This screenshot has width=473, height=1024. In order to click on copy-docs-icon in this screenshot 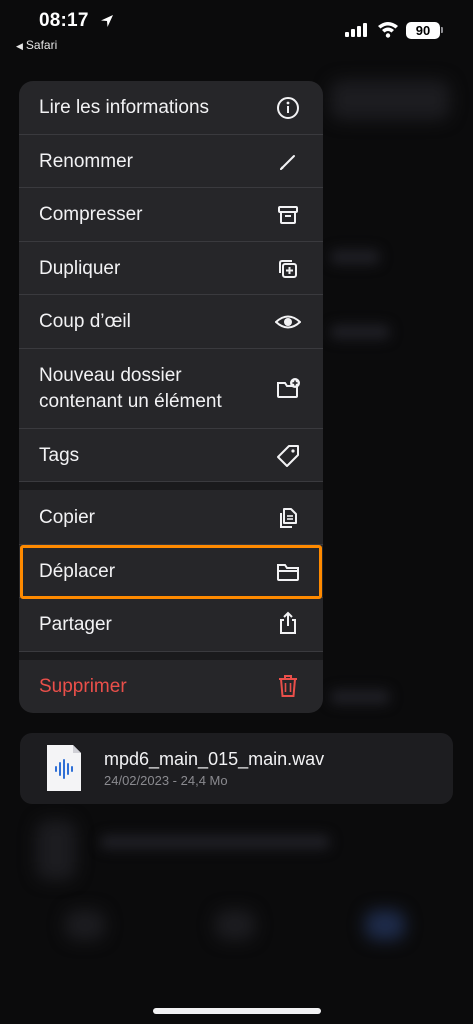, I will do `click(288, 518)`.